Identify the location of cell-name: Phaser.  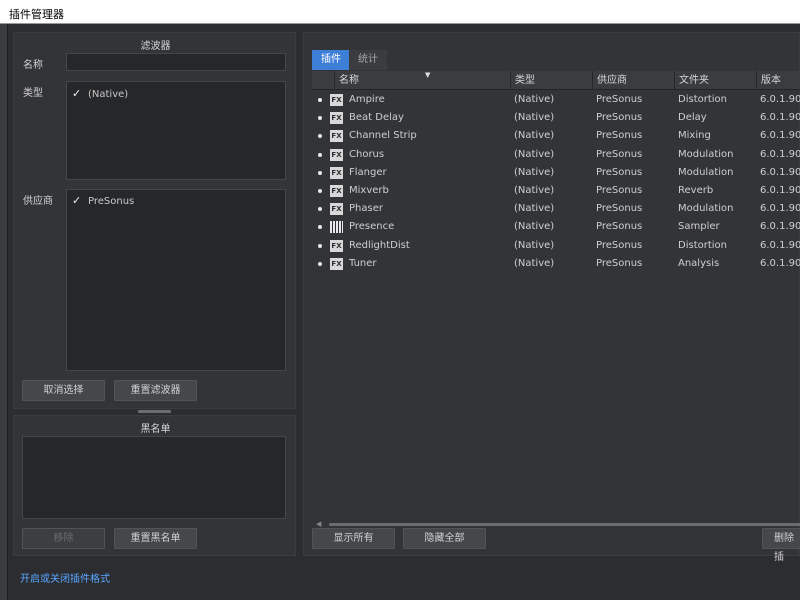
(366, 209).